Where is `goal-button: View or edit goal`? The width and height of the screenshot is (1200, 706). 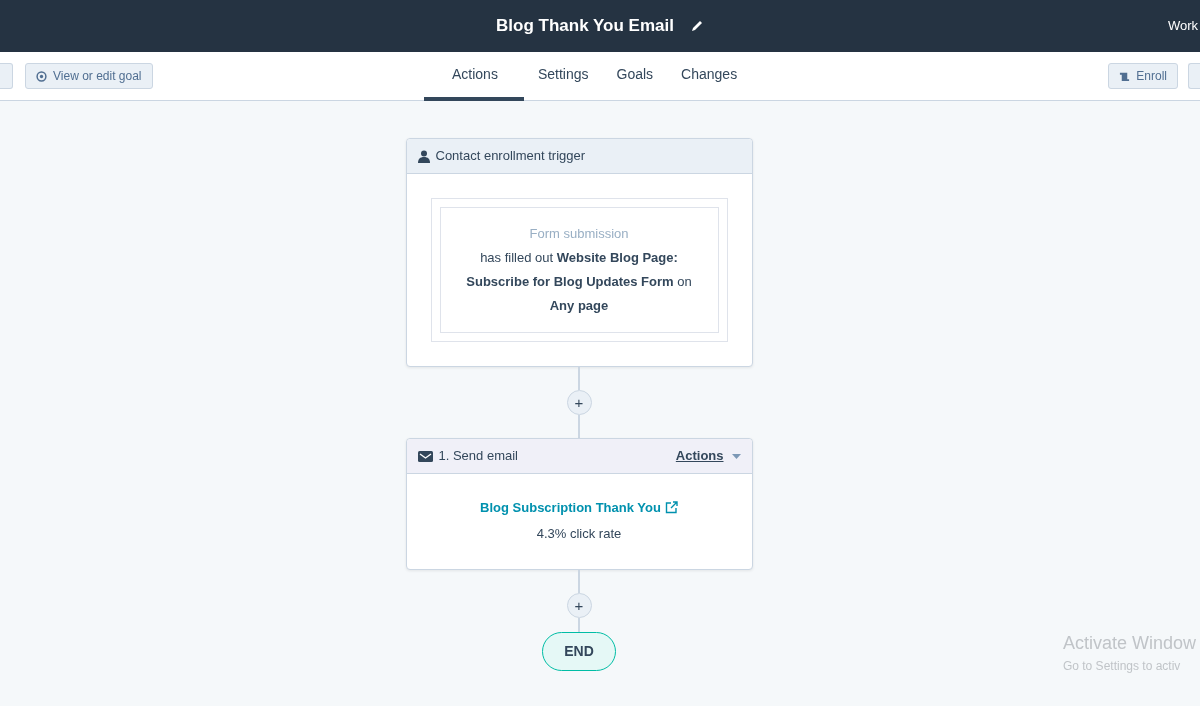 goal-button: View or edit goal is located at coordinates (89, 76).